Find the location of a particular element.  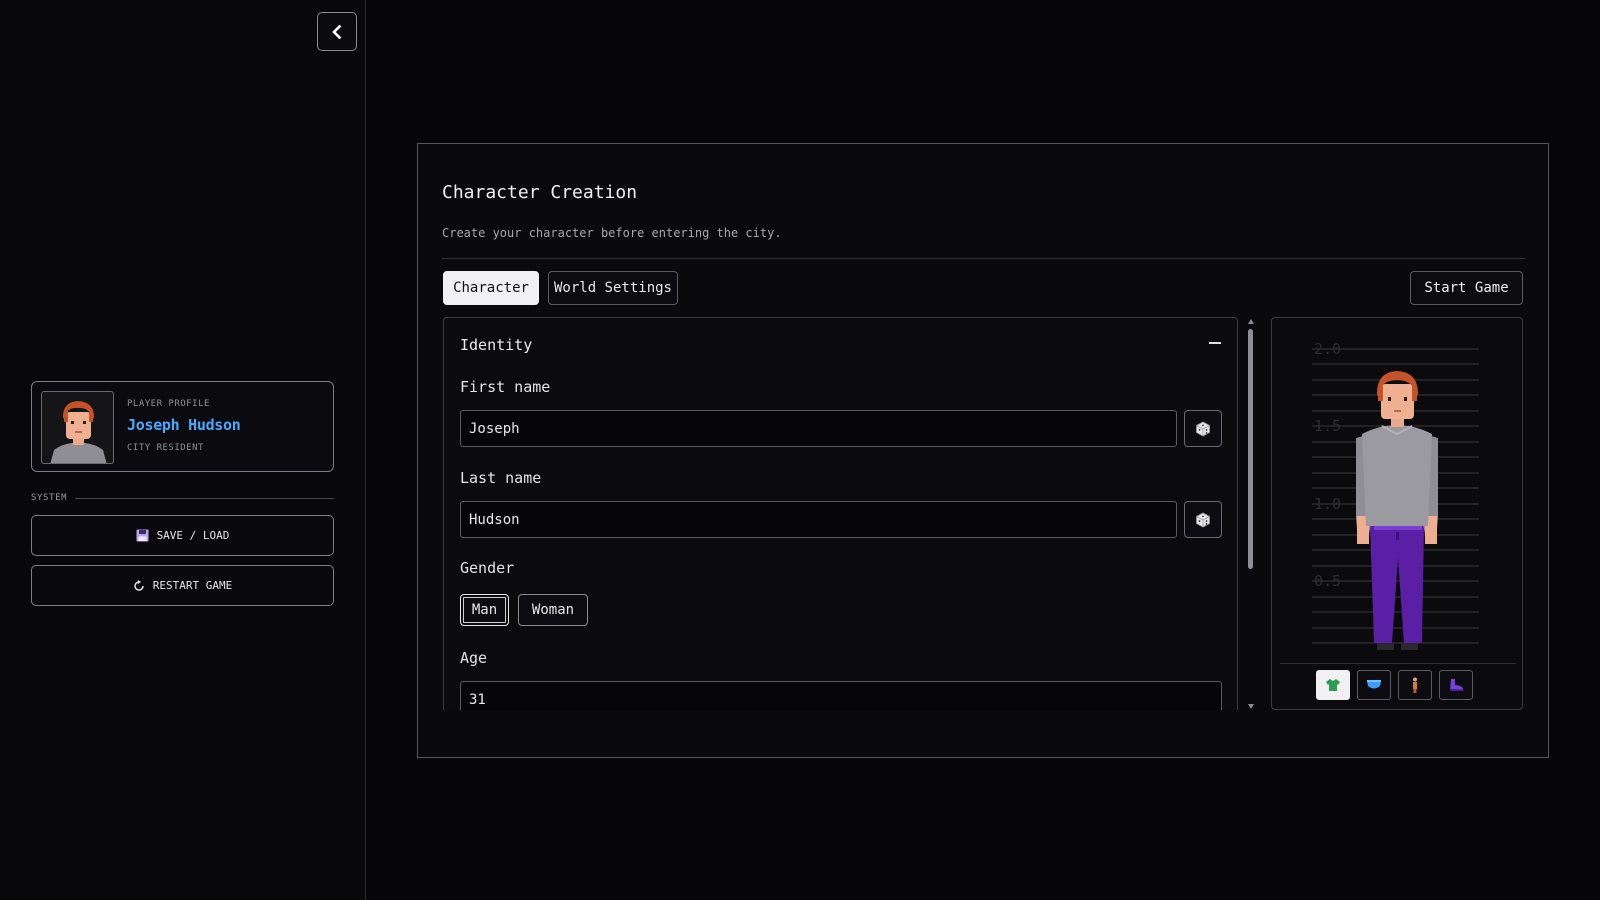

header-divider is located at coordinates (983, 258).